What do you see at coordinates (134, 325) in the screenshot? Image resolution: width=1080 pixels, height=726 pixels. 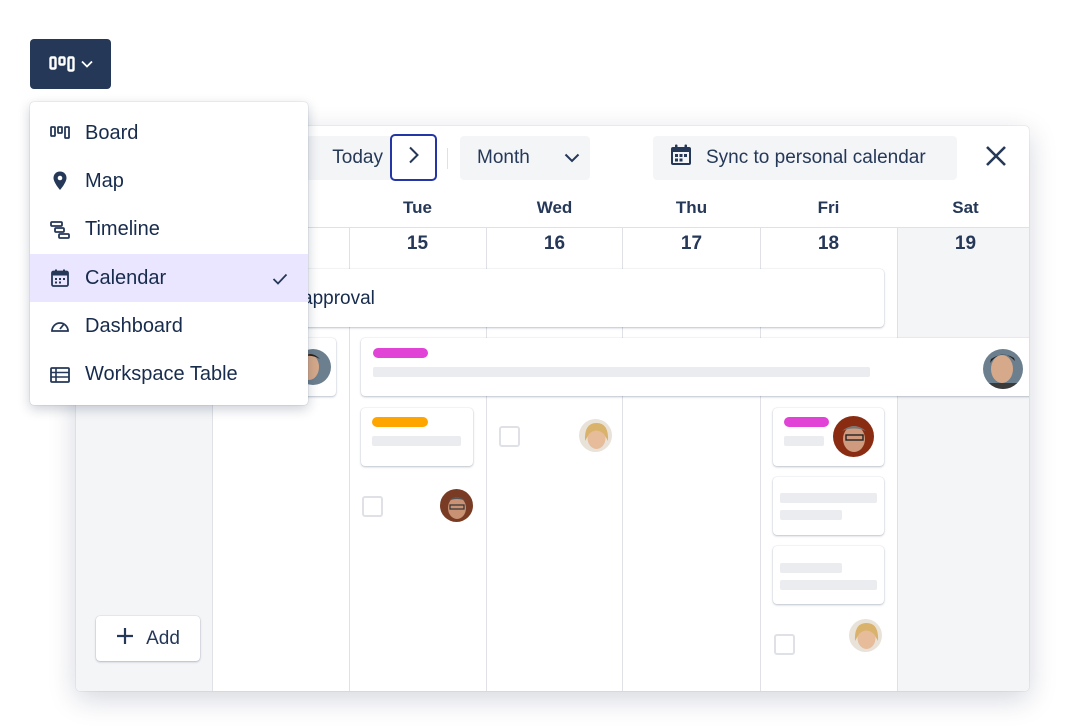 I see `menu-item-label: Dashboard` at bounding box center [134, 325].